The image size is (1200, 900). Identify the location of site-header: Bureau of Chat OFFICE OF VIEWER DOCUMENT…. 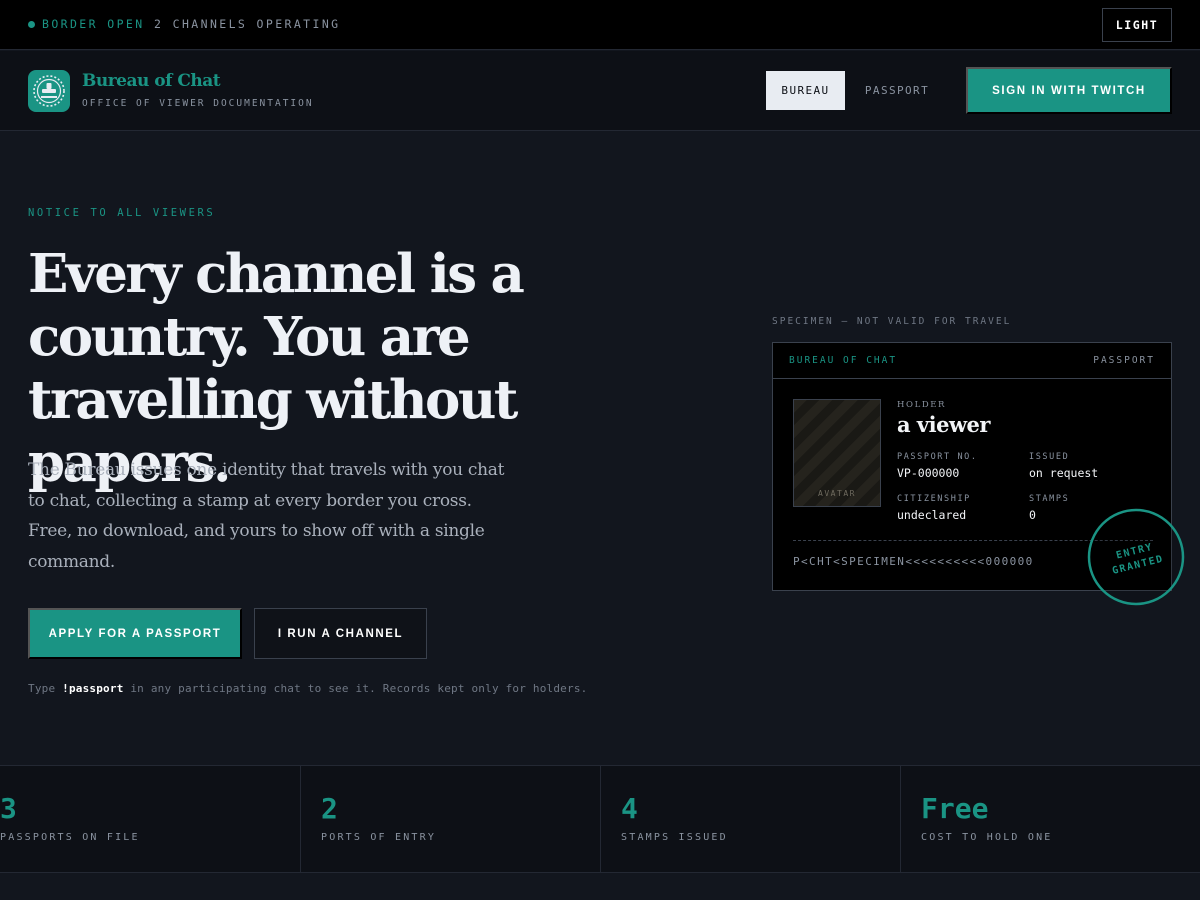
(600, 91).